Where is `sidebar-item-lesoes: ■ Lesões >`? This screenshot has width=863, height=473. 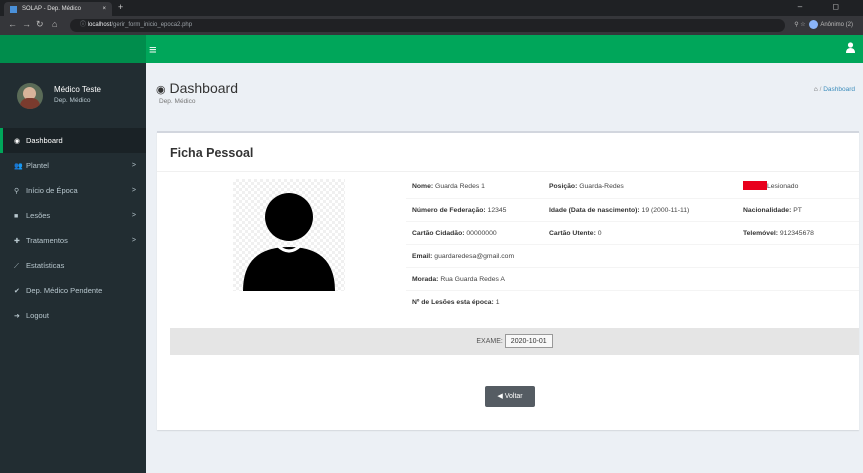 sidebar-item-lesoes: ■ Lesões > is located at coordinates (73, 215).